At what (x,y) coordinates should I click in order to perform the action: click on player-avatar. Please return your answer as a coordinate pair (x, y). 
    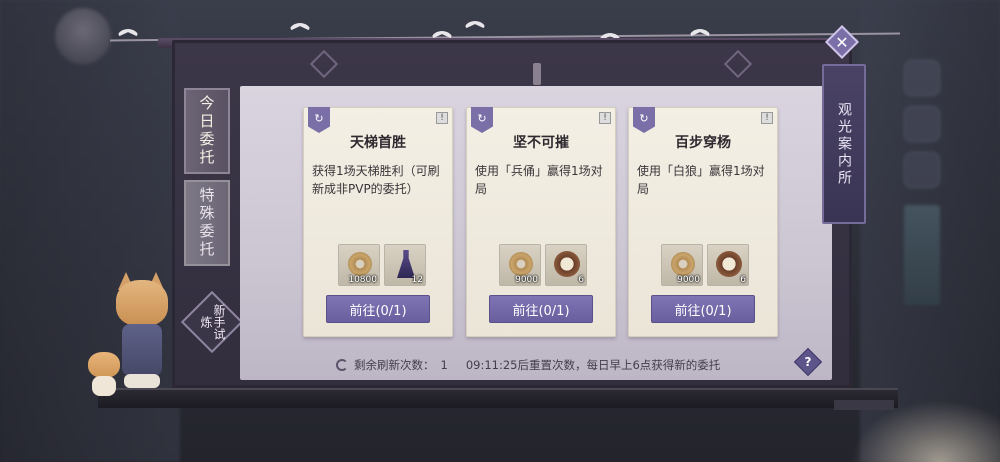
    Looking at the image, I should click on (83, 36).